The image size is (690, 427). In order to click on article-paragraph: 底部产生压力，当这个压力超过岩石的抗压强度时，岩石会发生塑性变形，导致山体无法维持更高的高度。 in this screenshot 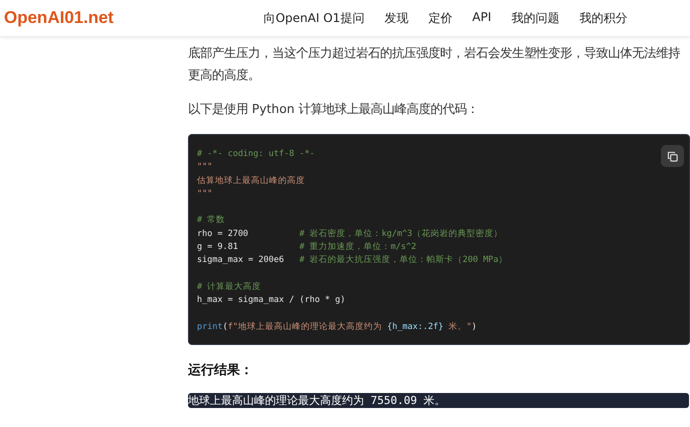, I will do `click(434, 64)`.